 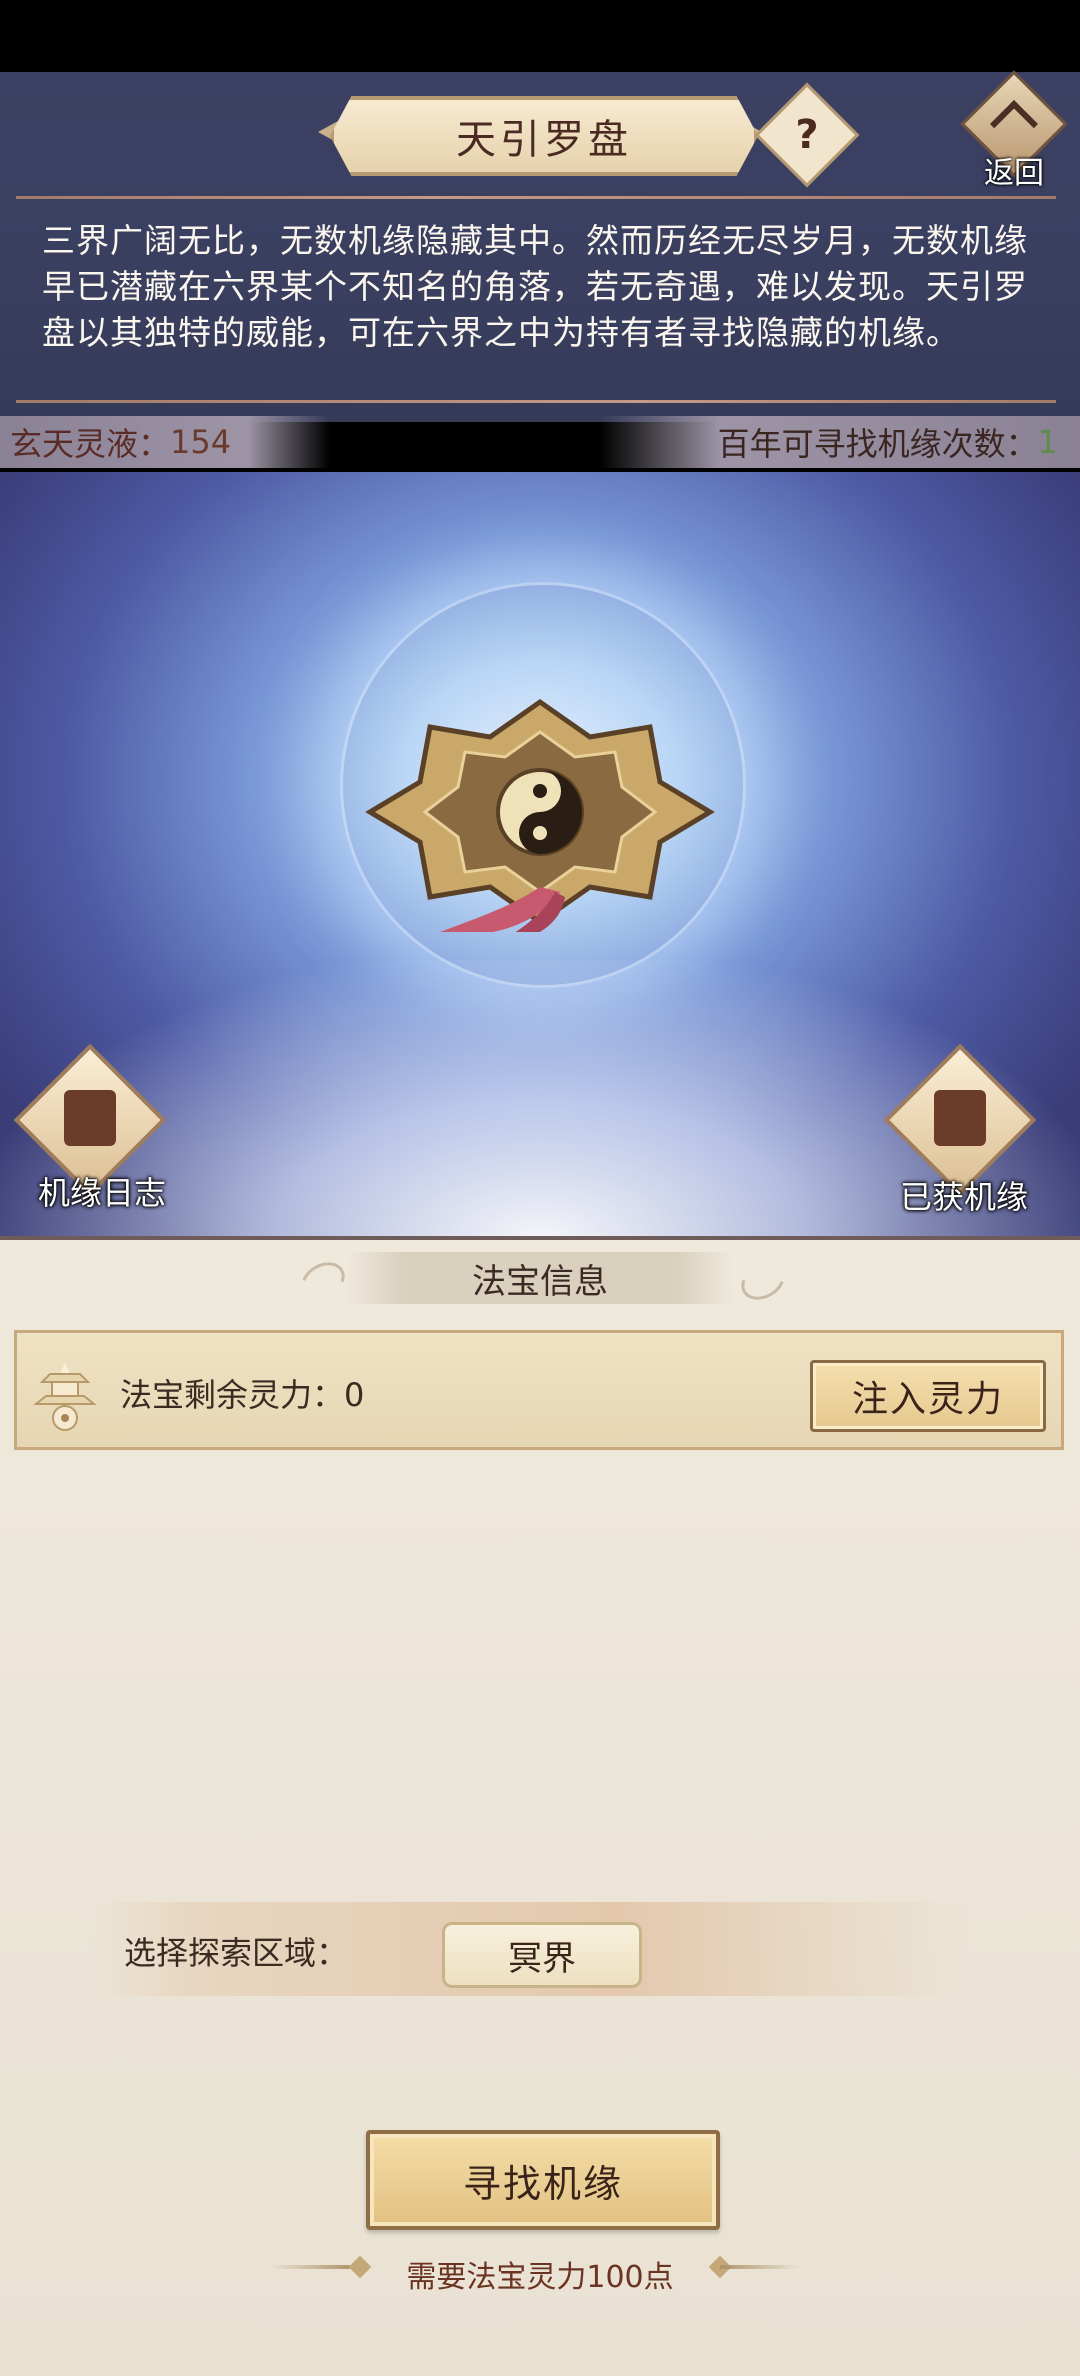 What do you see at coordinates (102, 1191) in the screenshot?
I see `log-label: 机缘日志` at bounding box center [102, 1191].